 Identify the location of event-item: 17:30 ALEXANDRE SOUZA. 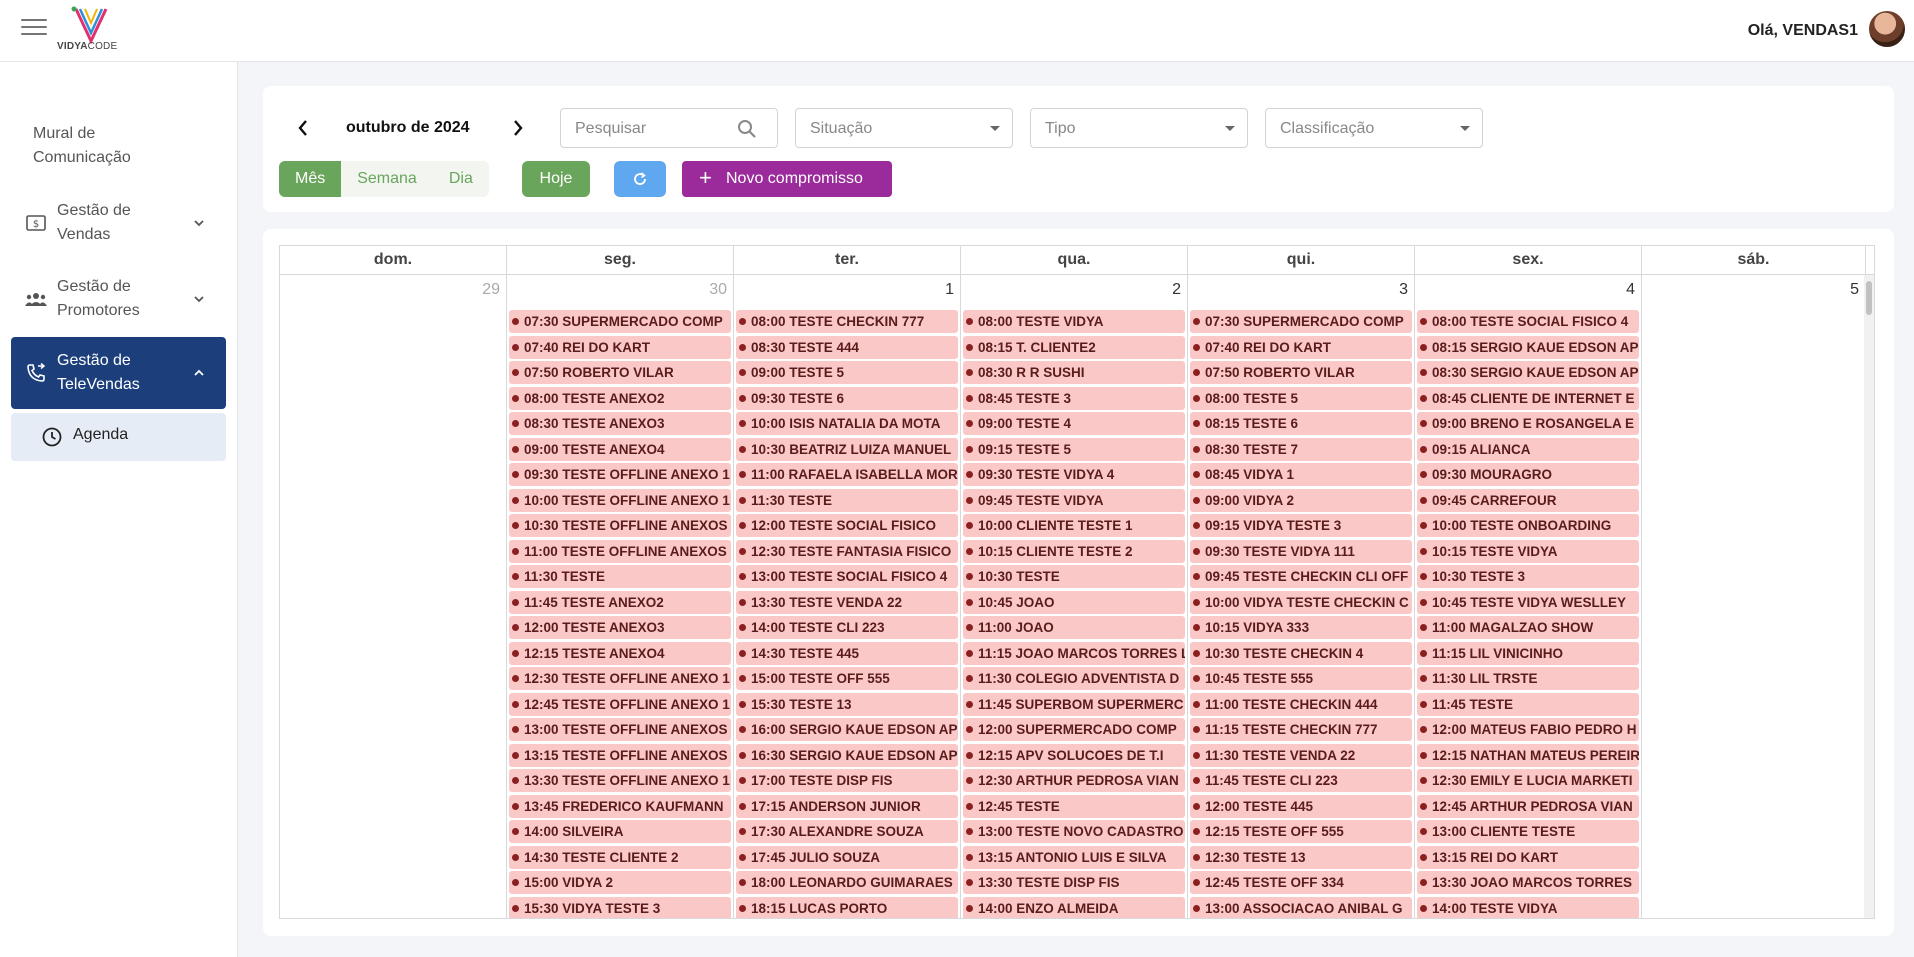
(847, 831).